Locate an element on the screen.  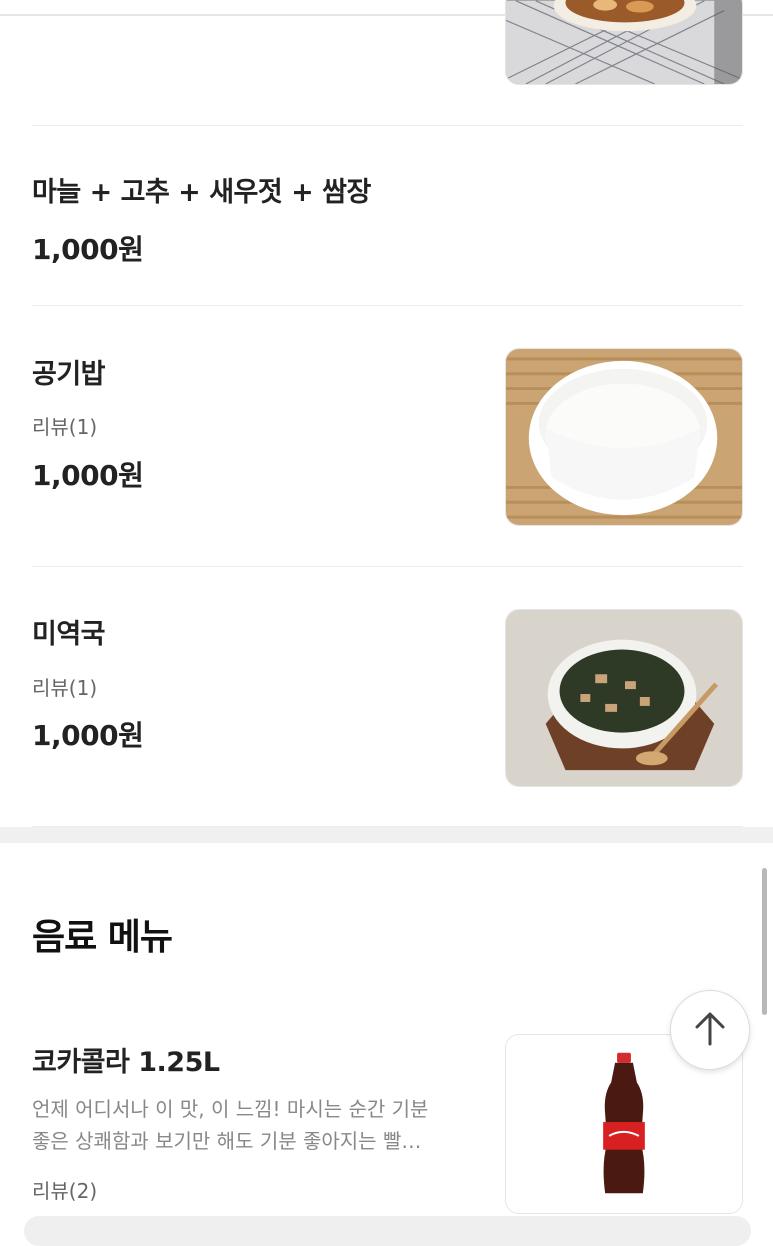
scroll-to-top-button is located at coordinates (710, 1030).